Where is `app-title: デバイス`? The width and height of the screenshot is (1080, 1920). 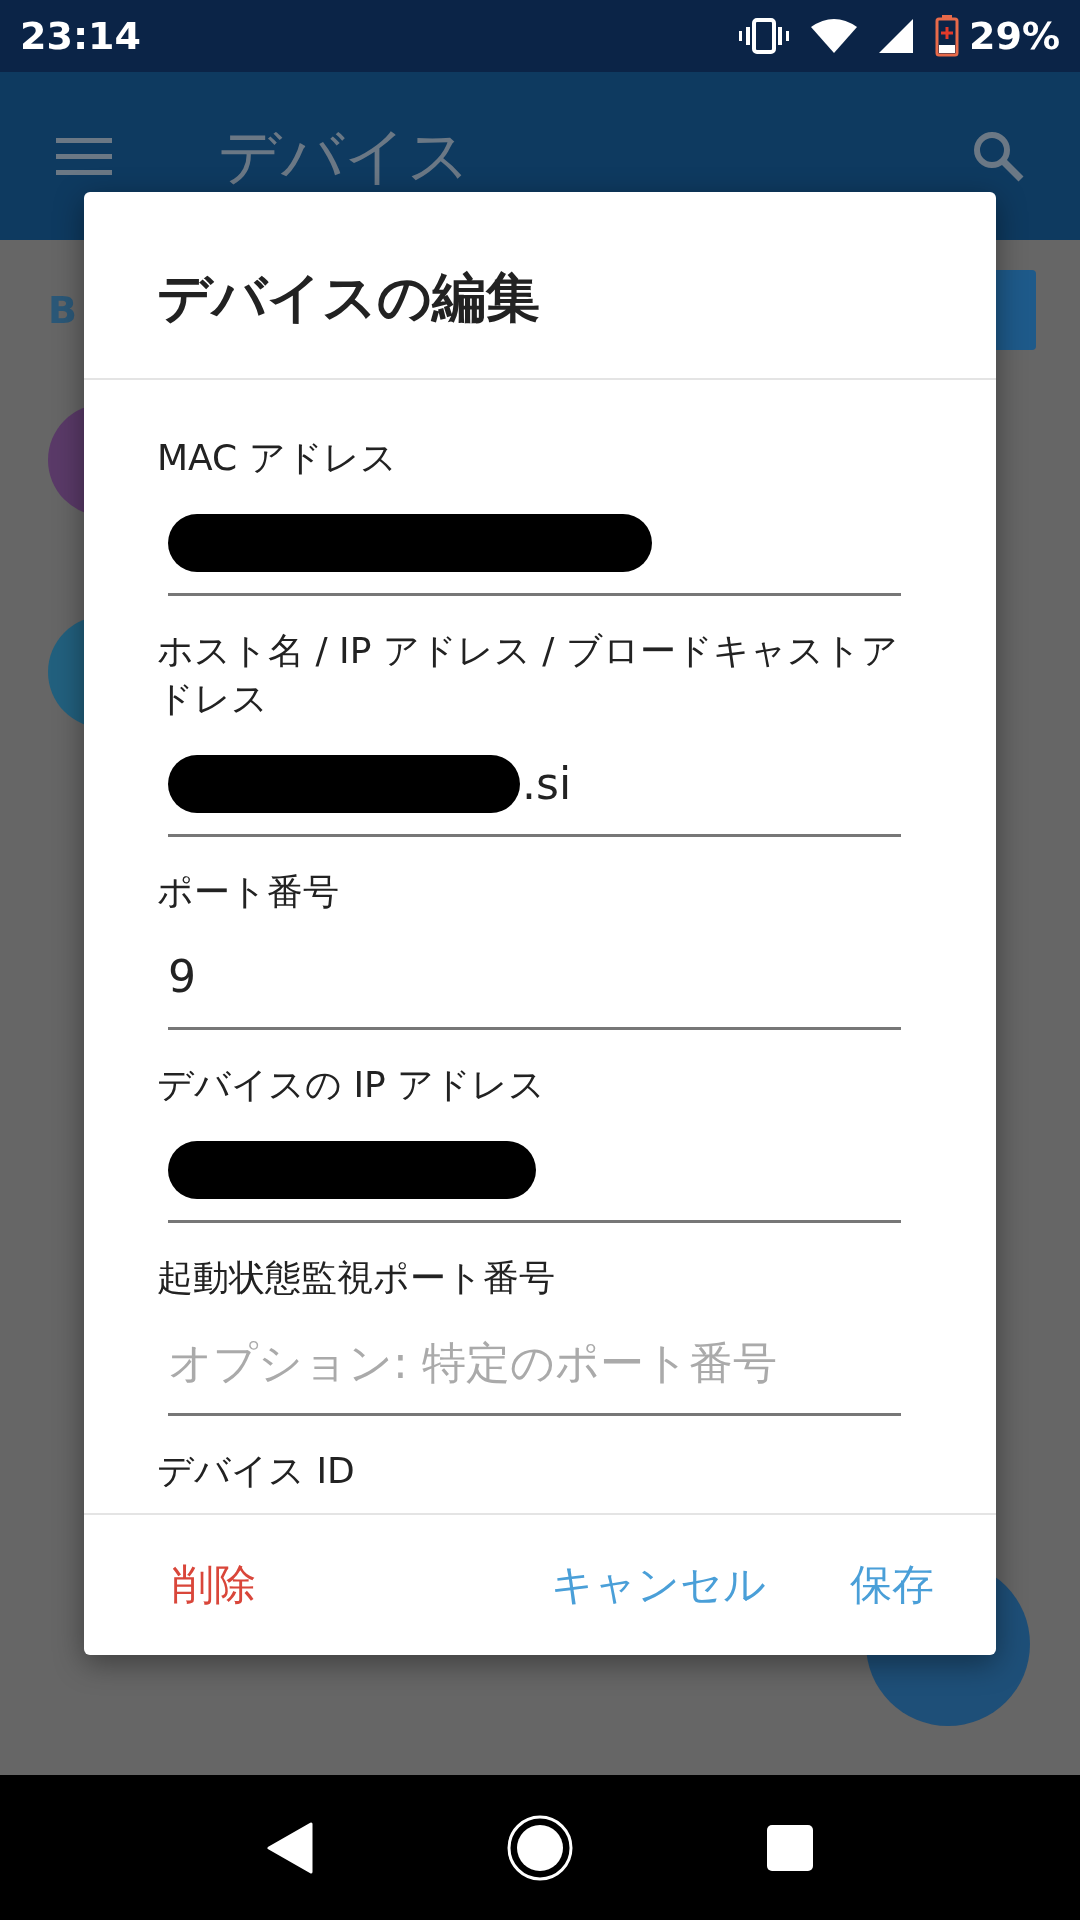
app-title: デバイス is located at coordinates (344, 156).